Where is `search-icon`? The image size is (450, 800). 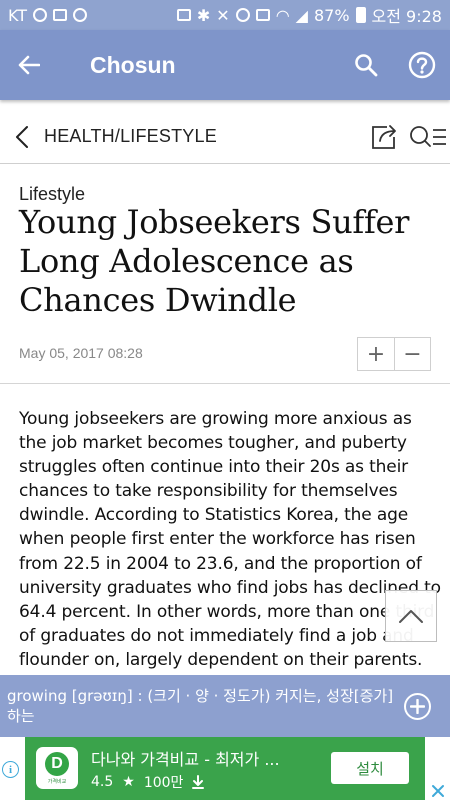
search-icon is located at coordinates (366, 65).